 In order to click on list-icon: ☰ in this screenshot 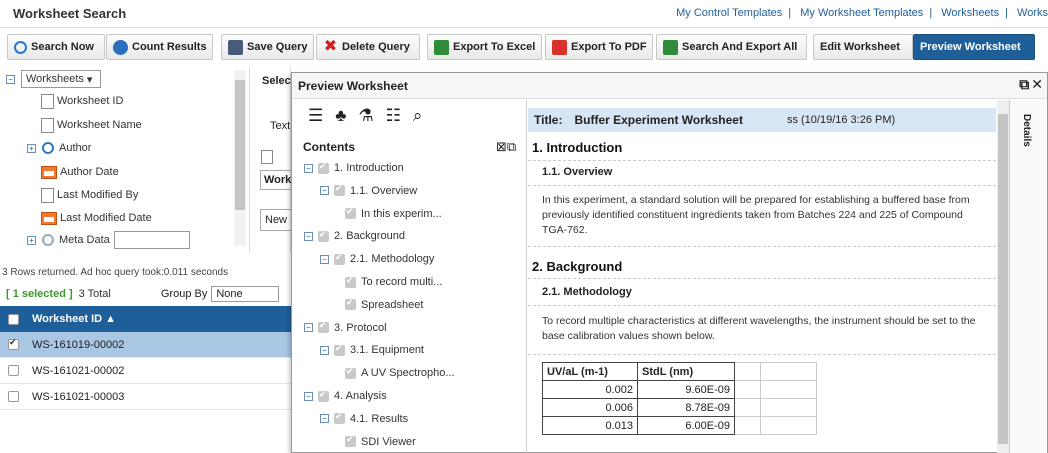, I will do `click(315, 116)`.